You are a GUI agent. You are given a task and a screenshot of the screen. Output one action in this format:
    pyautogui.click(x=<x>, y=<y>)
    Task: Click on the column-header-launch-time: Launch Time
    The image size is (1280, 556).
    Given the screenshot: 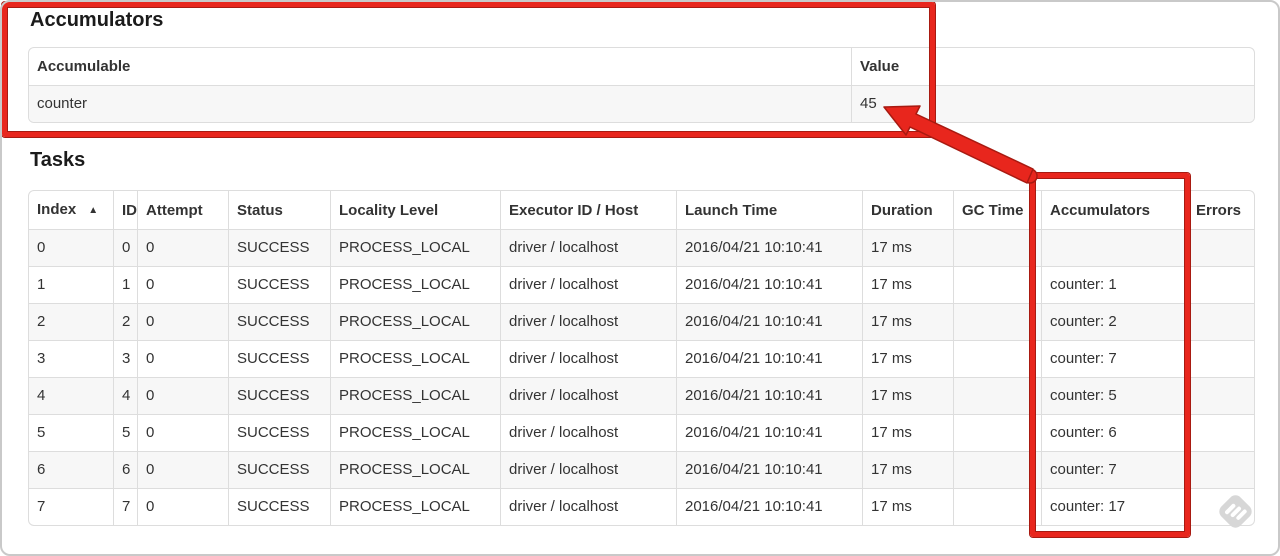 What is the action you would take?
    pyautogui.click(x=770, y=210)
    